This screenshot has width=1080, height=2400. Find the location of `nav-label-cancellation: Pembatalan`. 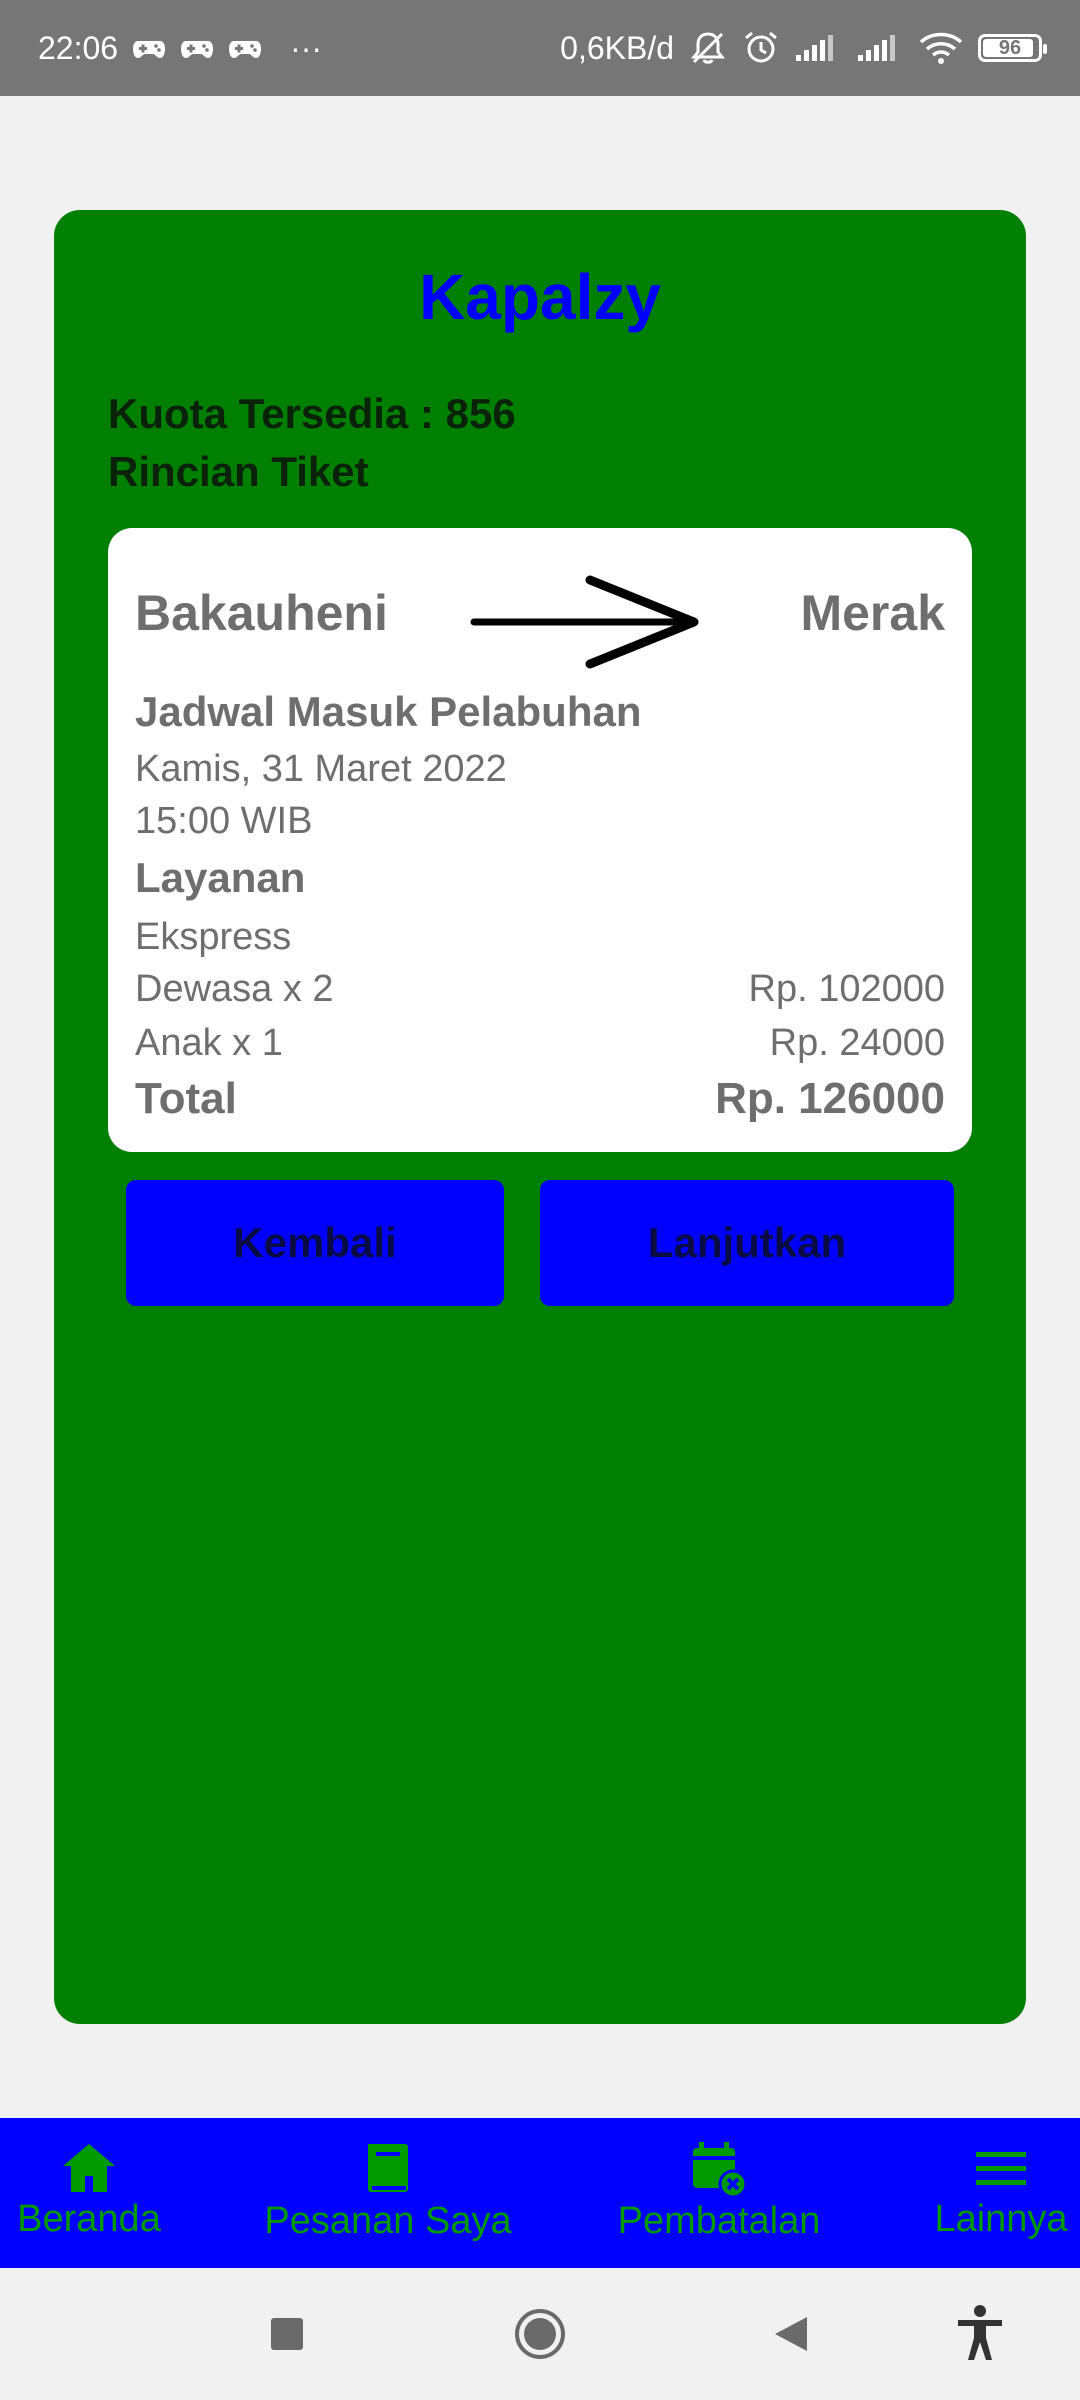

nav-label-cancellation: Pembatalan is located at coordinates (719, 2221).